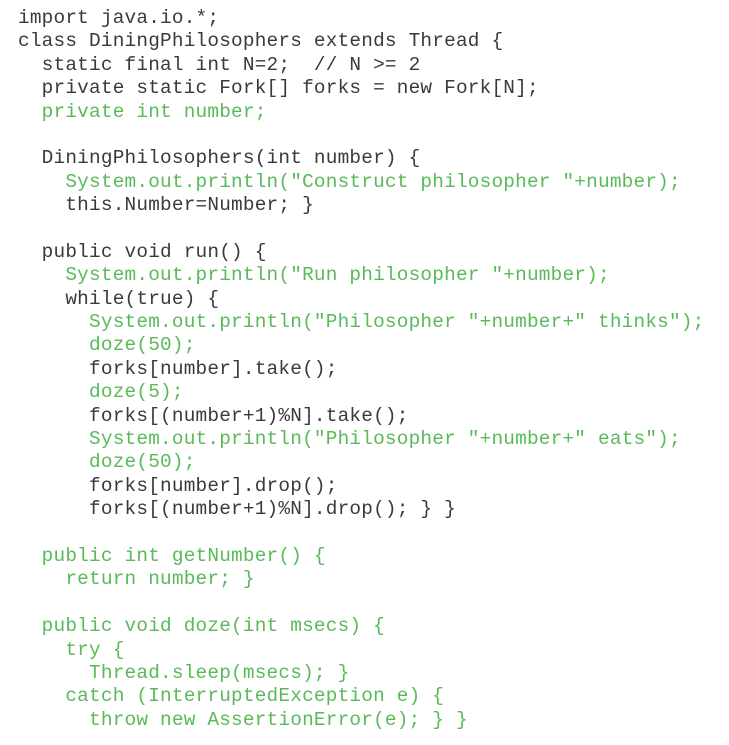 This screenshot has height=745, width=729. Describe the element at coordinates (71, 649) in the screenshot. I see `code-token: try {` at that location.